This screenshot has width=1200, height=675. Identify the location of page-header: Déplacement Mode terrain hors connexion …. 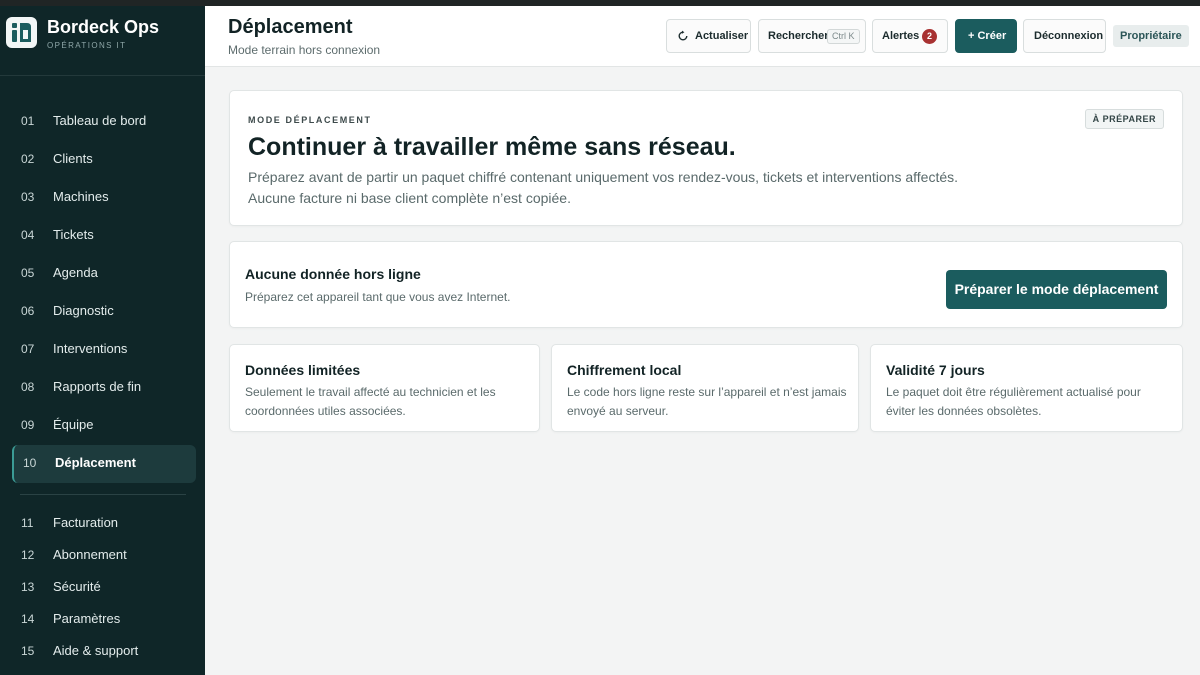
(702, 36).